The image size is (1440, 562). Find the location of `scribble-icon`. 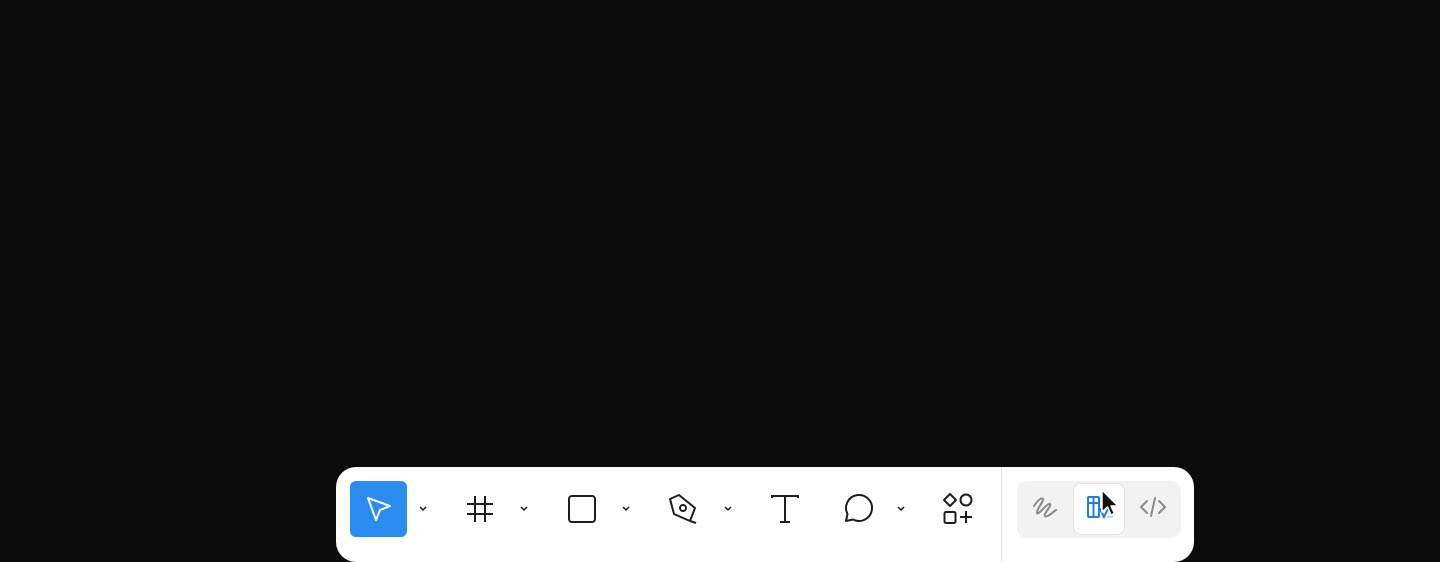

scribble-icon is located at coordinates (1045, 509).